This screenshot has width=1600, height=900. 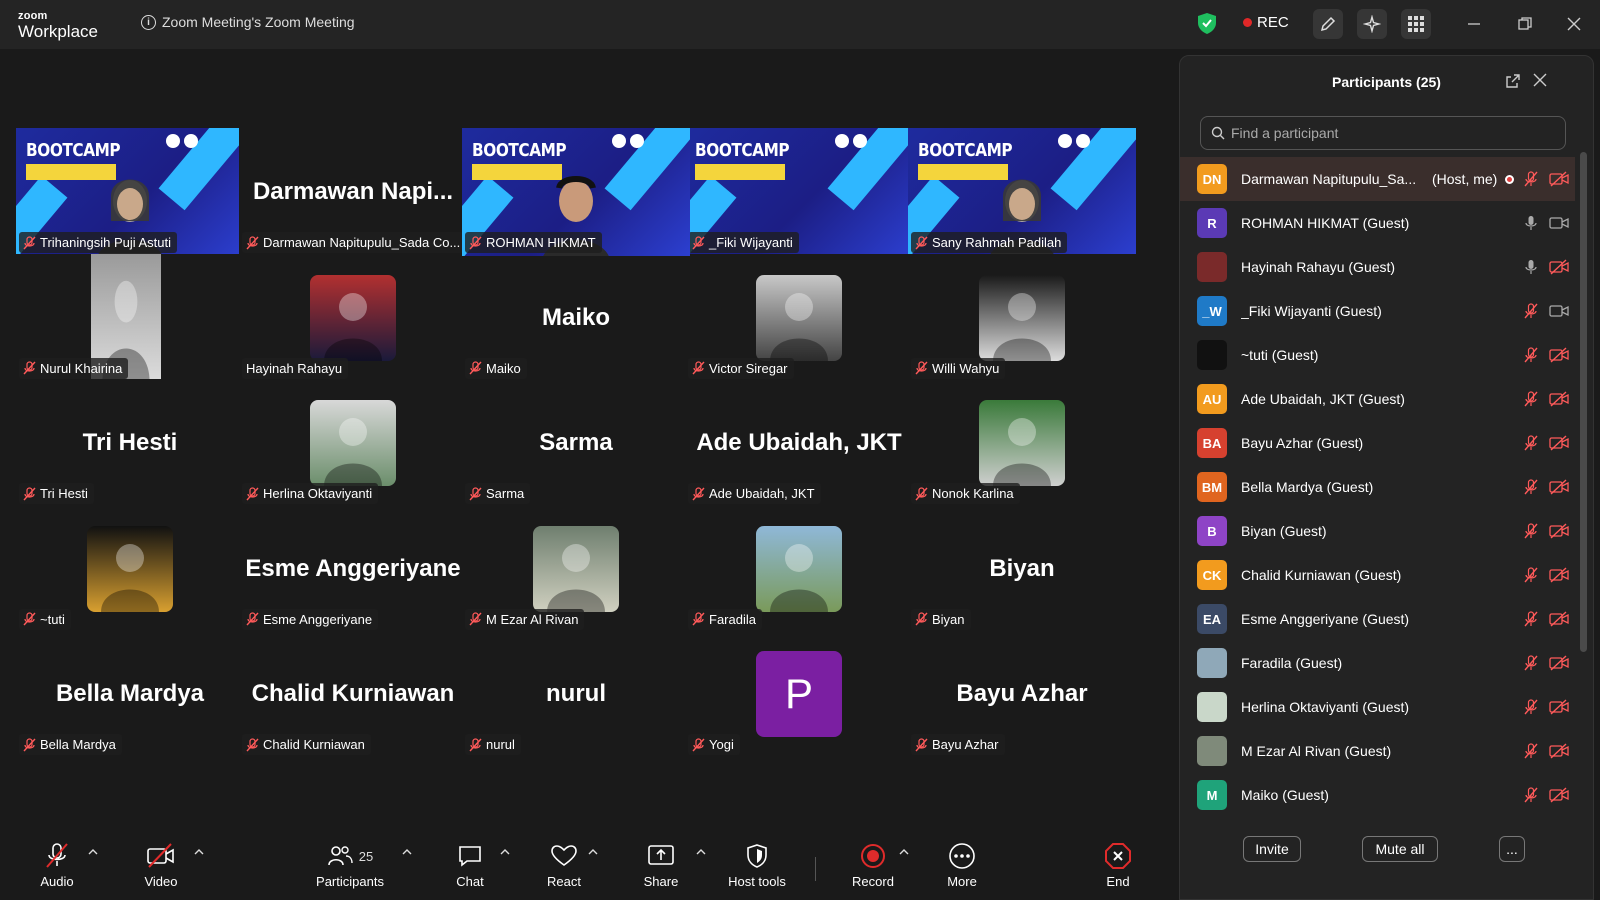 What do you see at coordinates (564, 866) in the screenshot?
I see `react-button: React` at bounding box center [564, 866].